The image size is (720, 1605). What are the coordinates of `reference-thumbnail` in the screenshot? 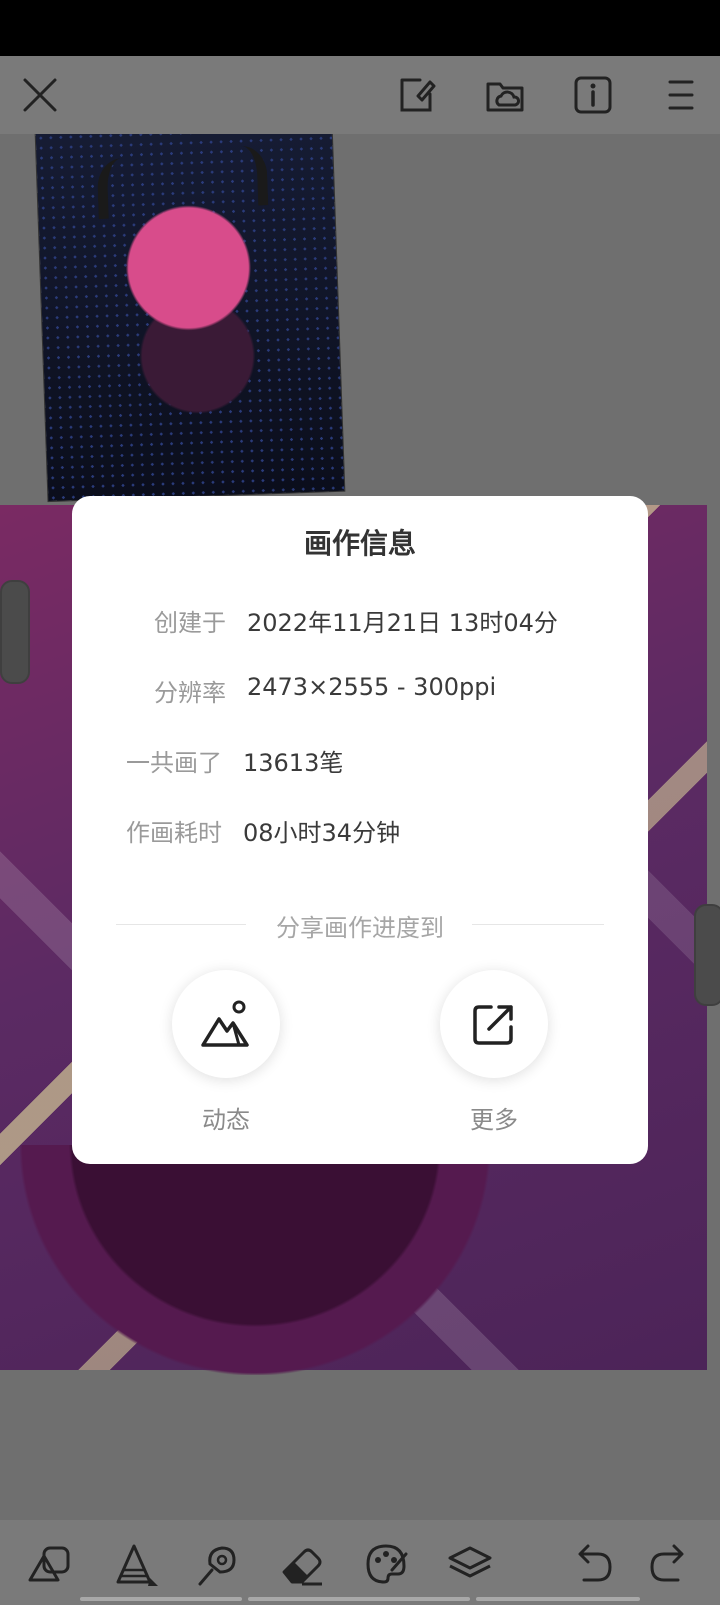 It's located at (190, 312).